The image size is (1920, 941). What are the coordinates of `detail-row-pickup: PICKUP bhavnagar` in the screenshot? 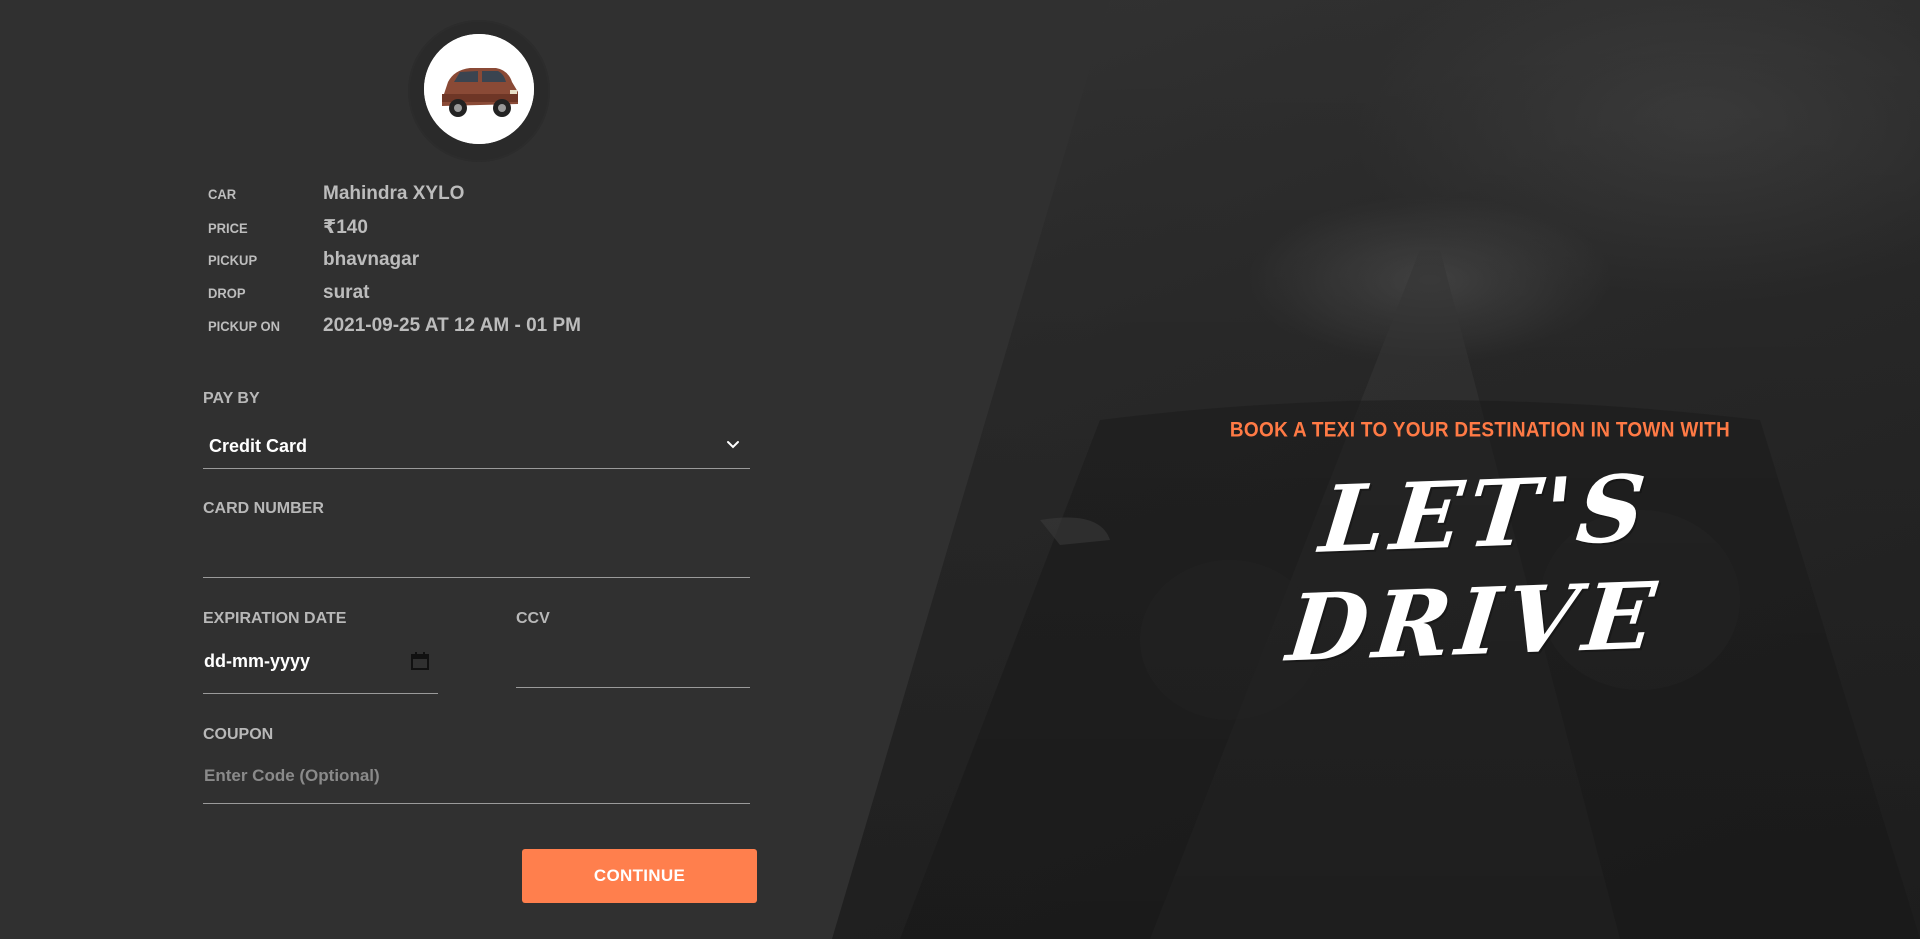 It's located at (394, 265).